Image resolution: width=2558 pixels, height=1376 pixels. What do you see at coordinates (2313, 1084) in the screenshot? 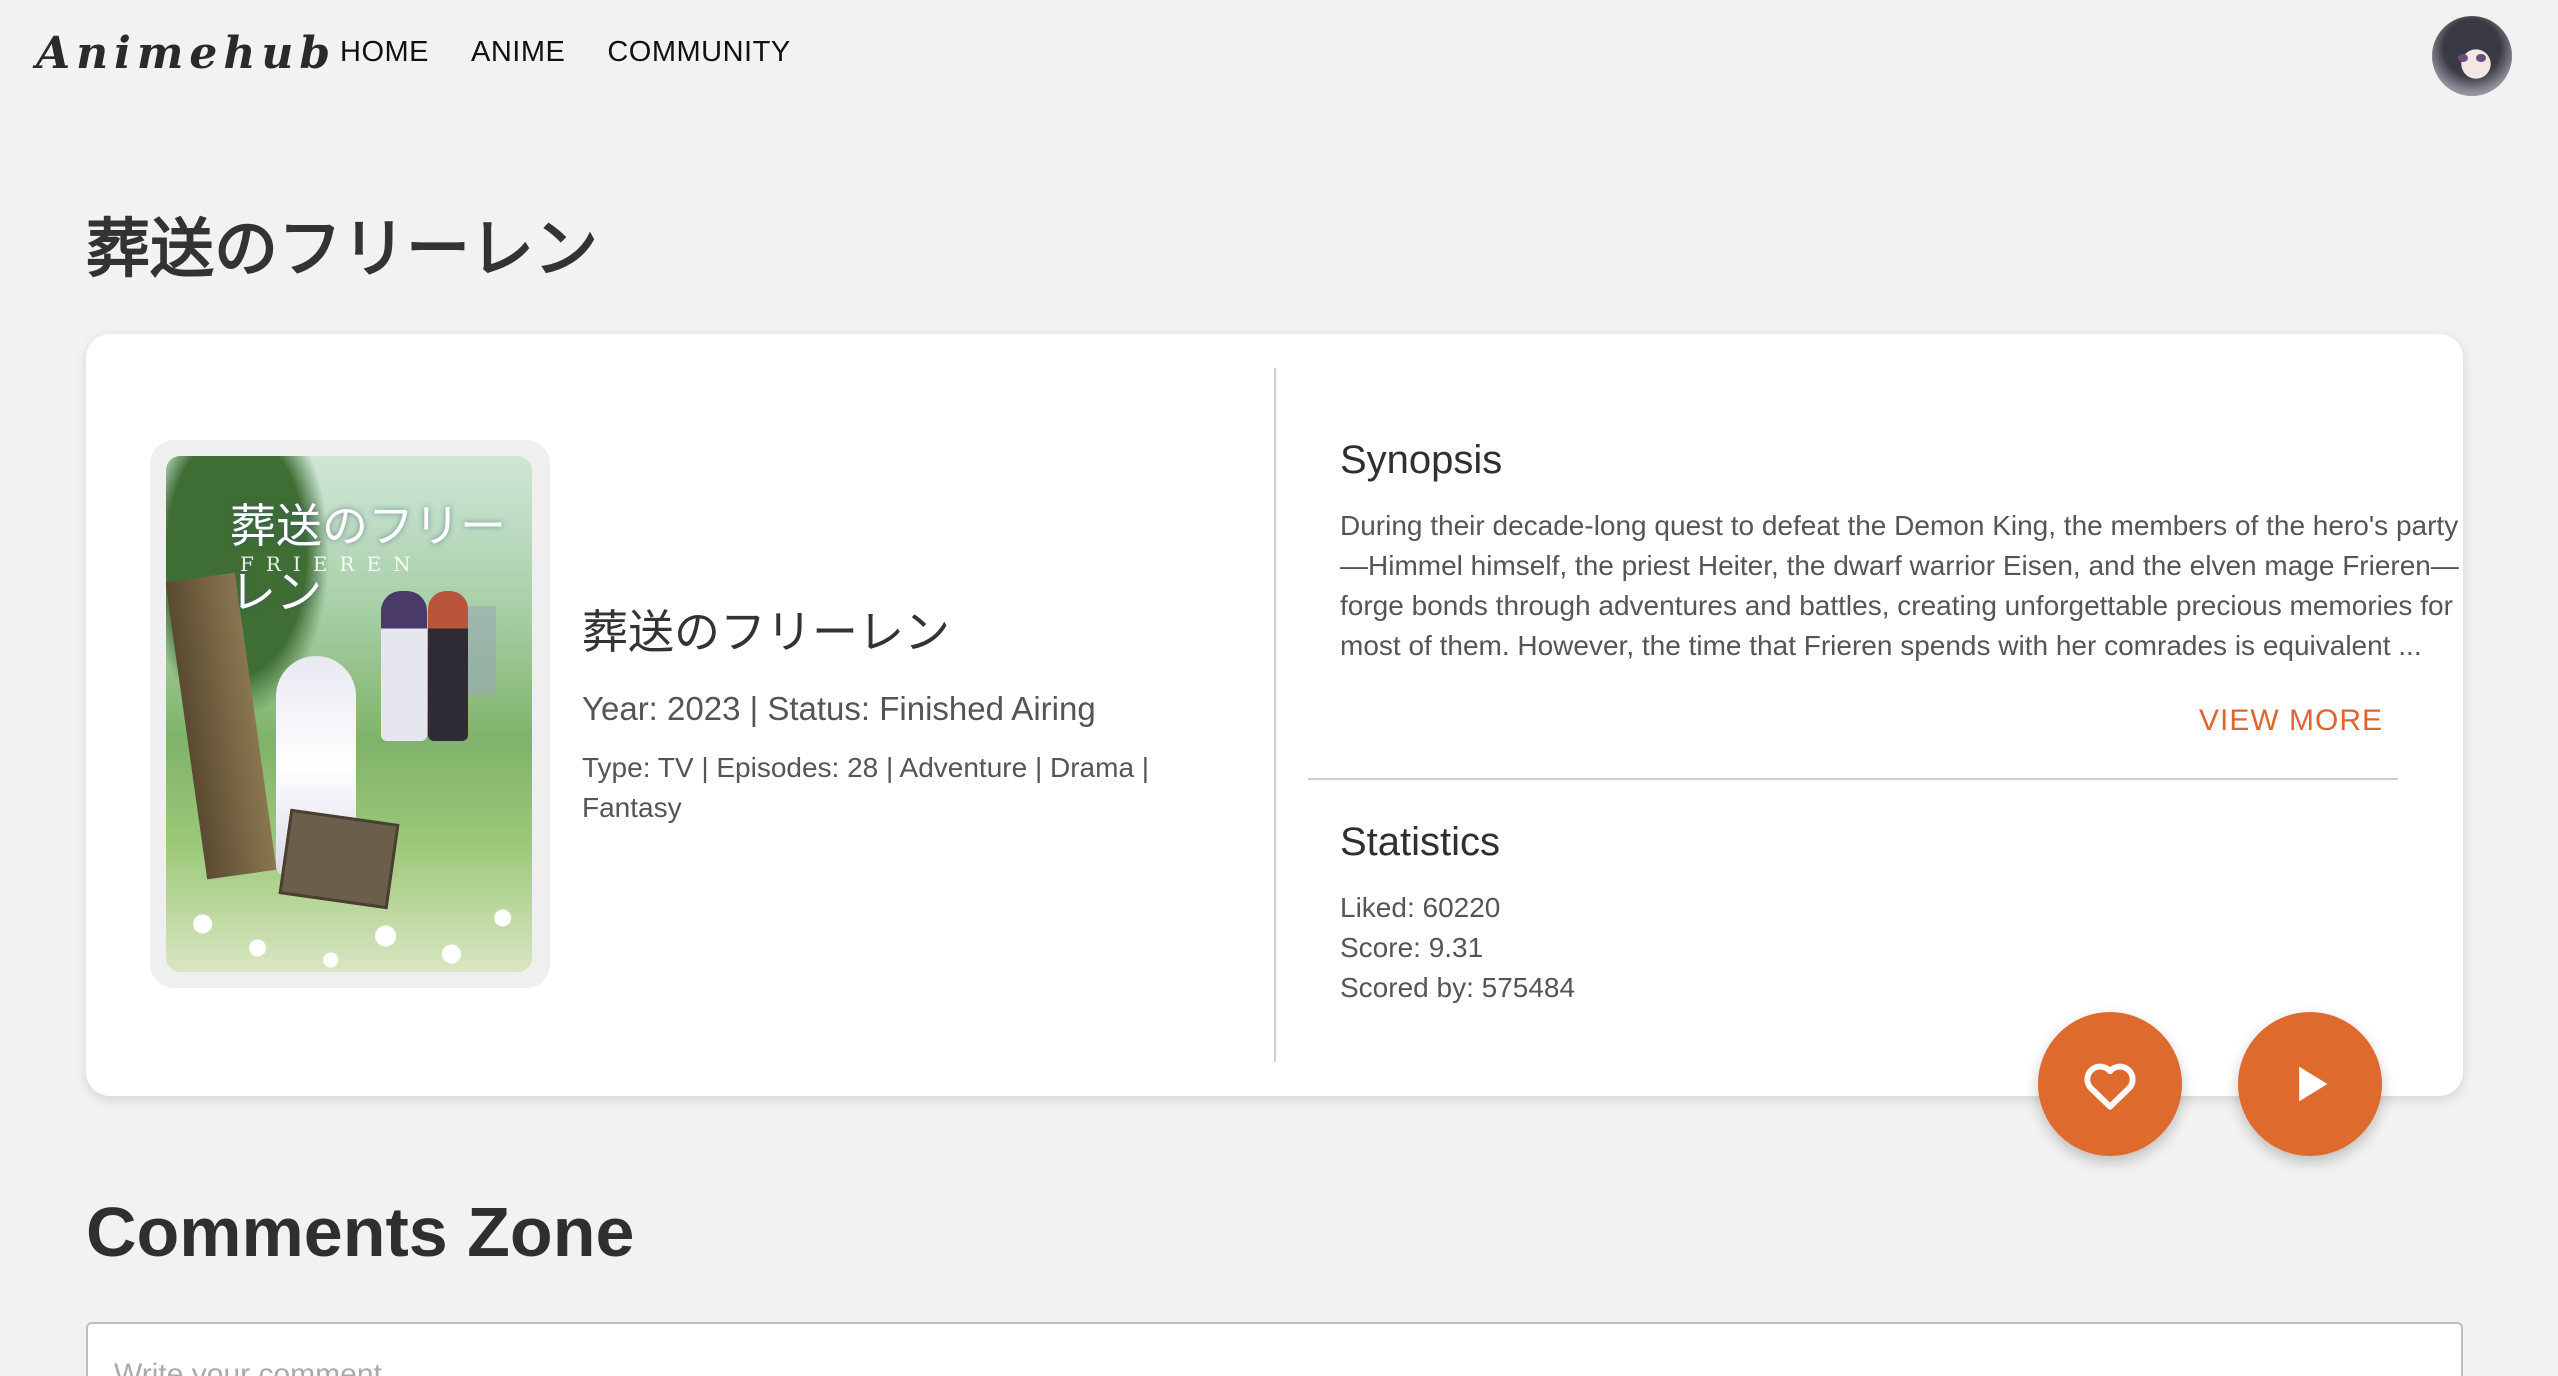
I see `play-icon` at bounding box center [2313, 1084].